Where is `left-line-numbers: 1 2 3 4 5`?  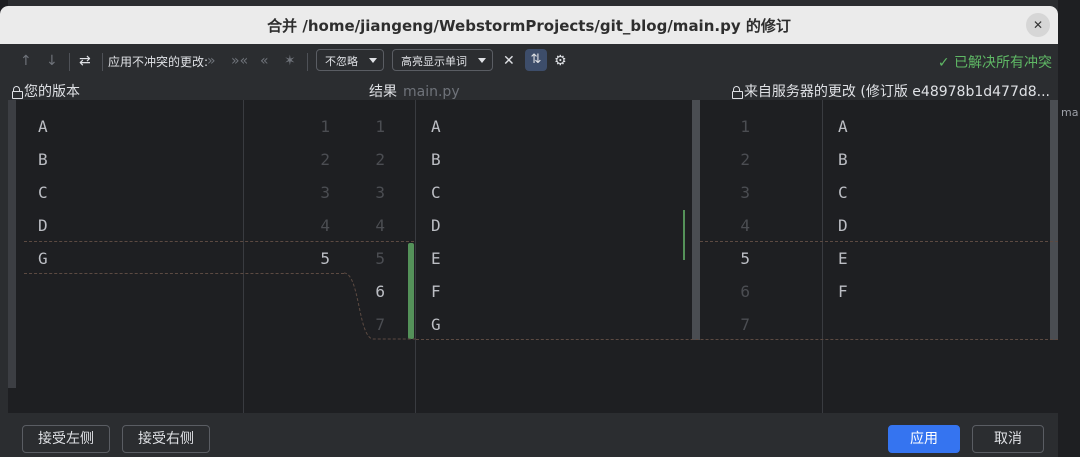
left-line-numbers: 1 2 3 4 5 is located at coordinates (320, 192).